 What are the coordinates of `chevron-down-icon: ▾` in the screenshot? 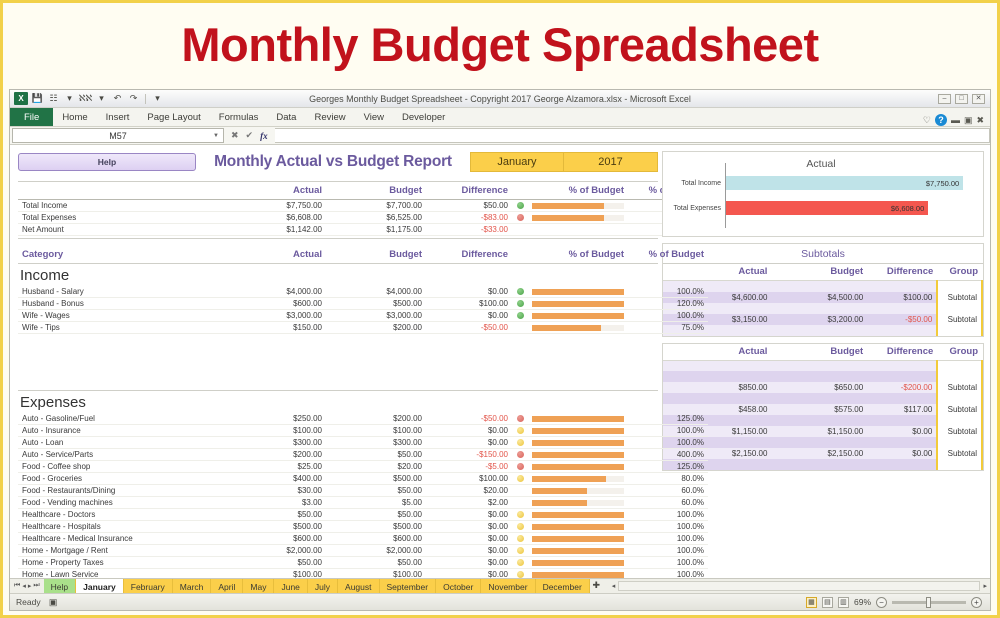 It's located at (69, 98).